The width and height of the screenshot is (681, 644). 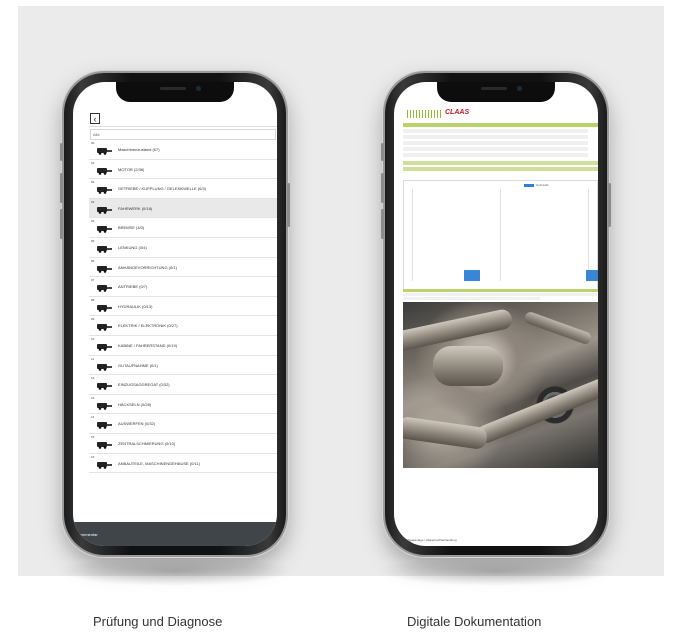 I want to click on category-label: MOTOR (2/36), so click(x=131, y=169).